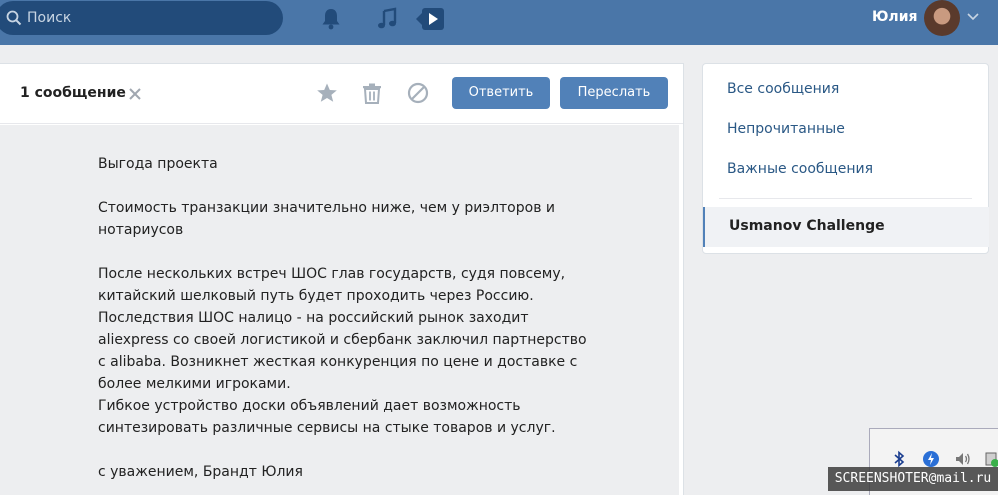  I want to click on message-toolbar: 1 сообщение Ответить Переслать, so click(341, 94).